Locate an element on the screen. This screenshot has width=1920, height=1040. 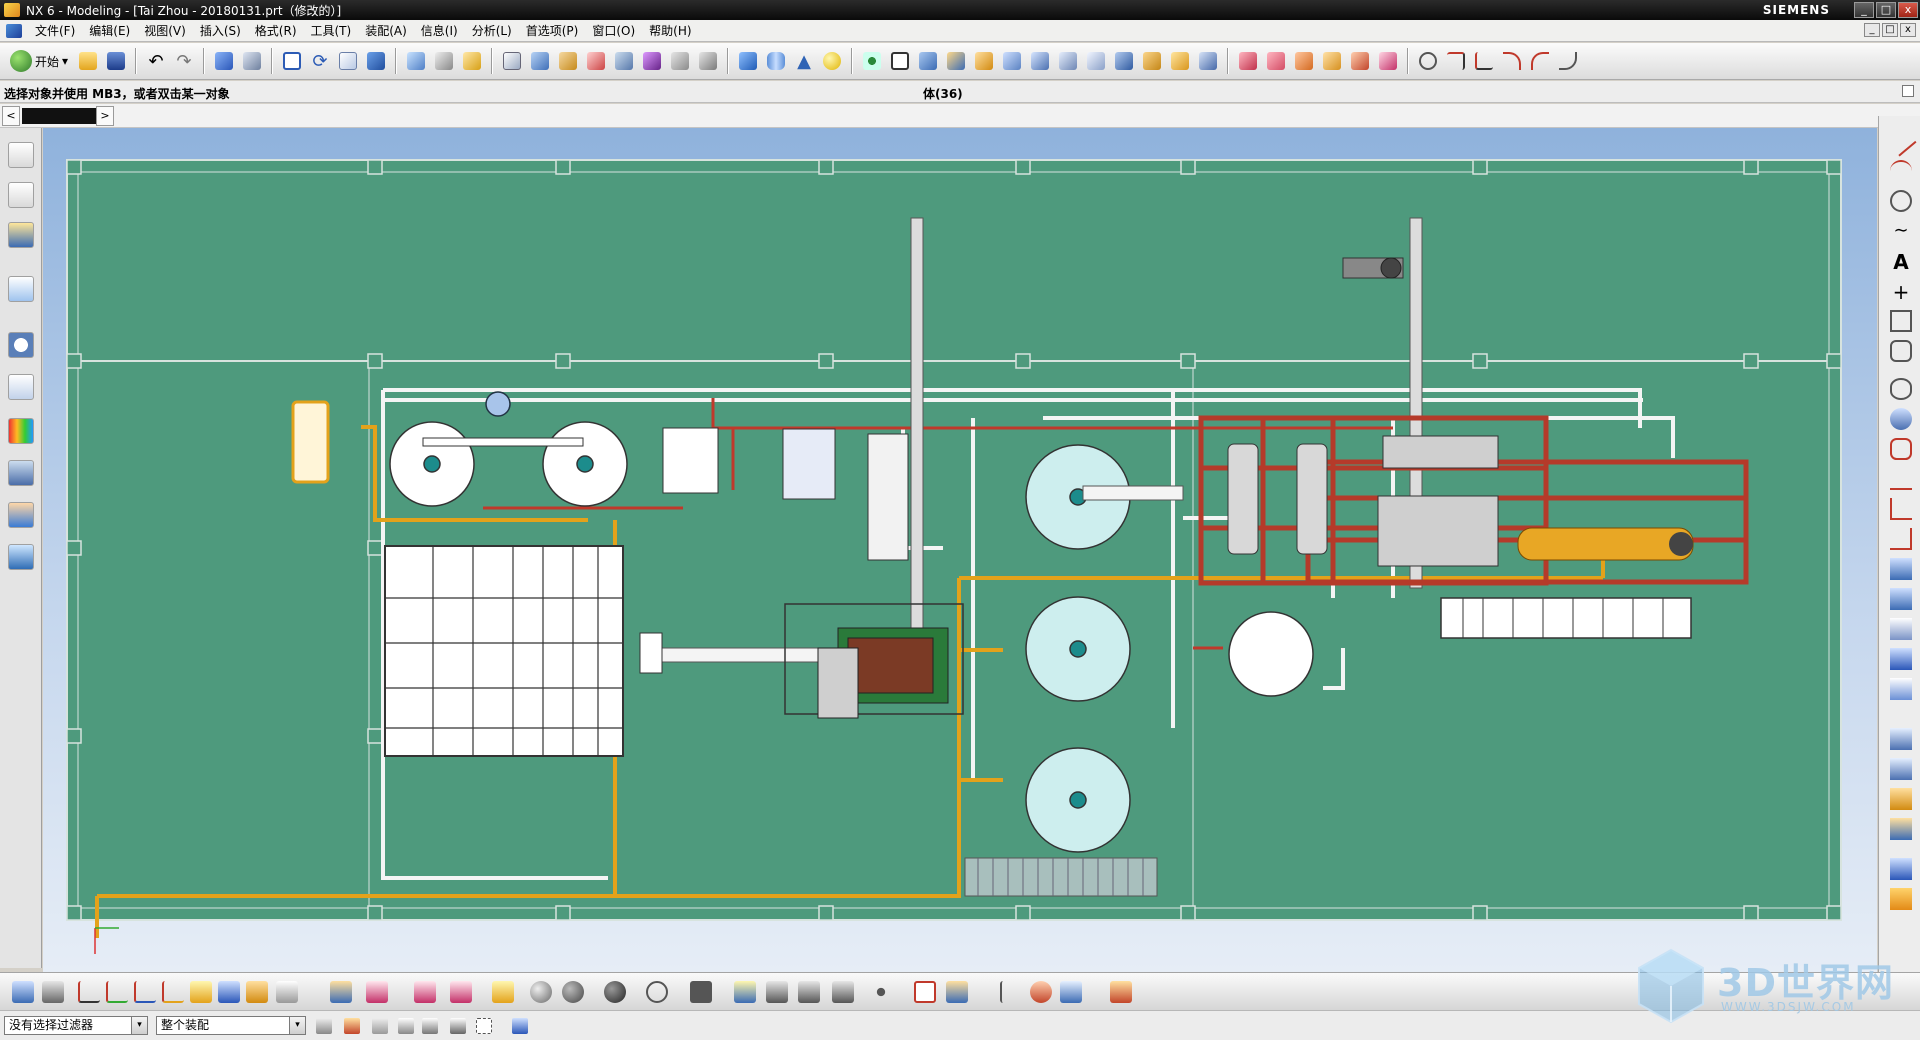
chamfer-button is located at coordinates (1152, 61).